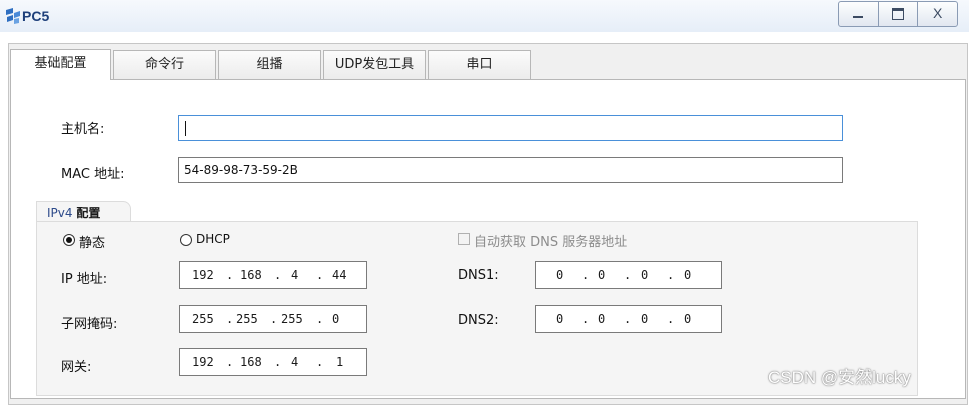 This screenshot has width=969, height=405. What do you see at coordinates (203, 319) in the screenshot?
I see `mask-octet-1: 255` at bounding box center [203, 319].